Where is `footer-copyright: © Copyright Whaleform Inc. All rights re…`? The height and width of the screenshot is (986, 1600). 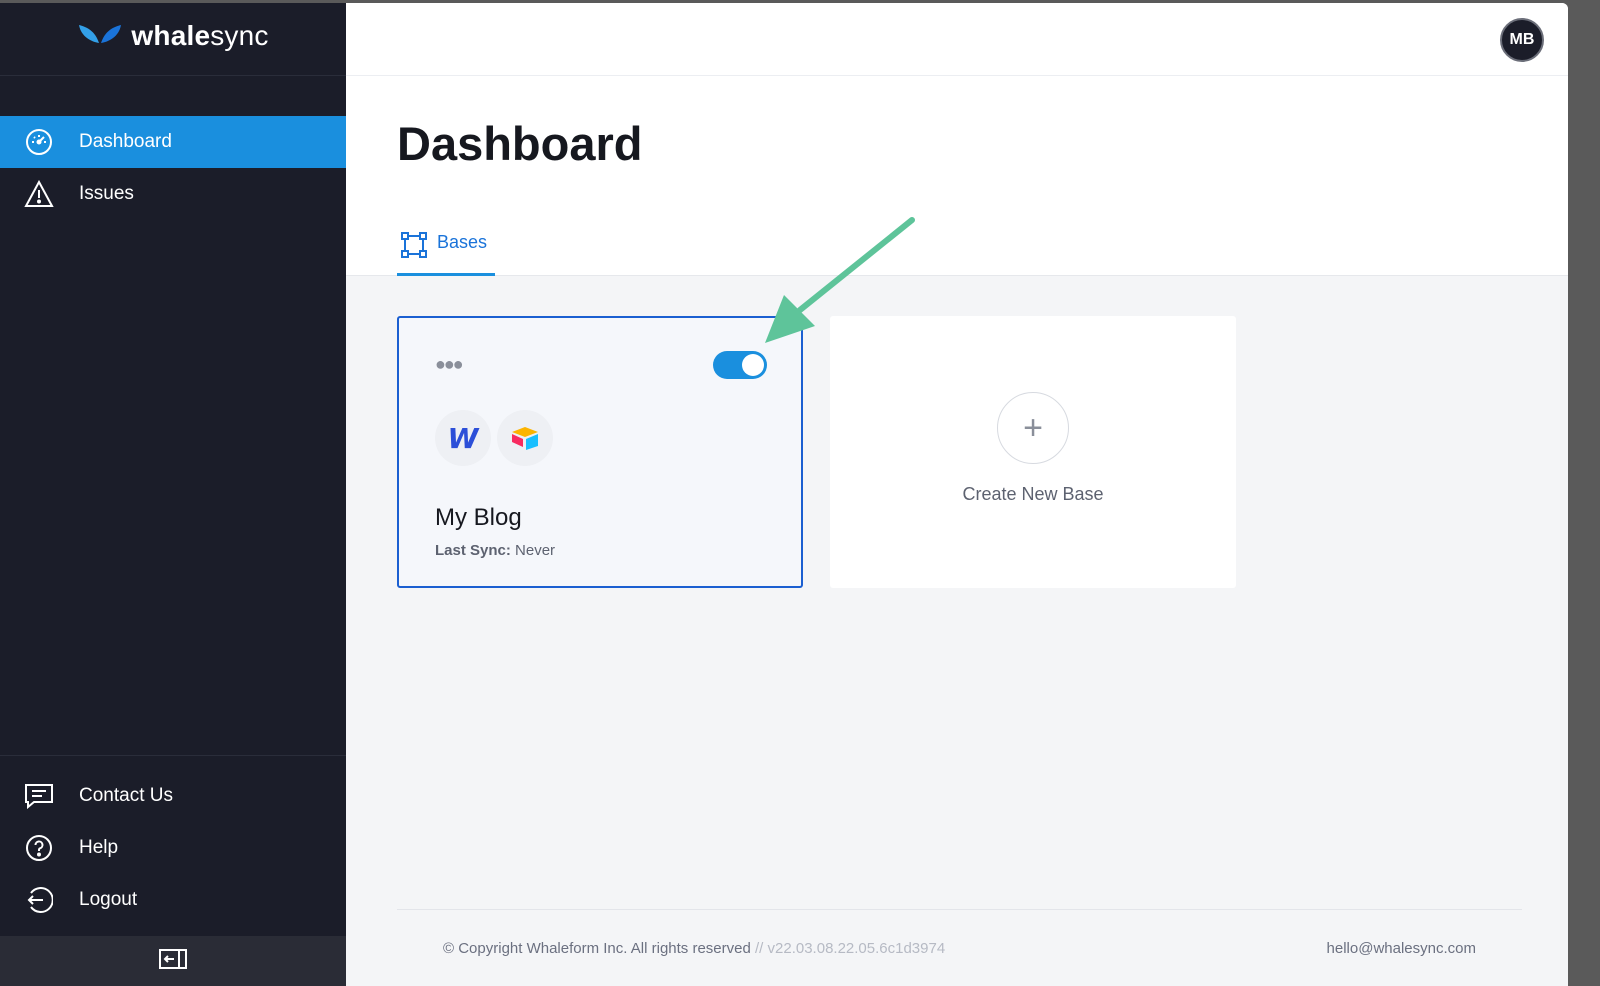
footer-copyright: © Copyright Whaleform Inc. All rights re… is located at coordinates (694, 948).